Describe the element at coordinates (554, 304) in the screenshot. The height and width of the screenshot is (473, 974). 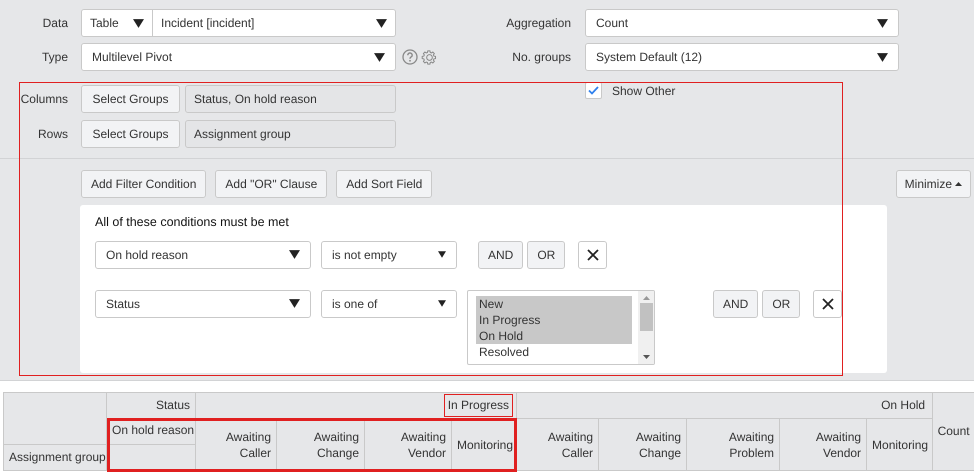
I see `list-option: New` at that location.